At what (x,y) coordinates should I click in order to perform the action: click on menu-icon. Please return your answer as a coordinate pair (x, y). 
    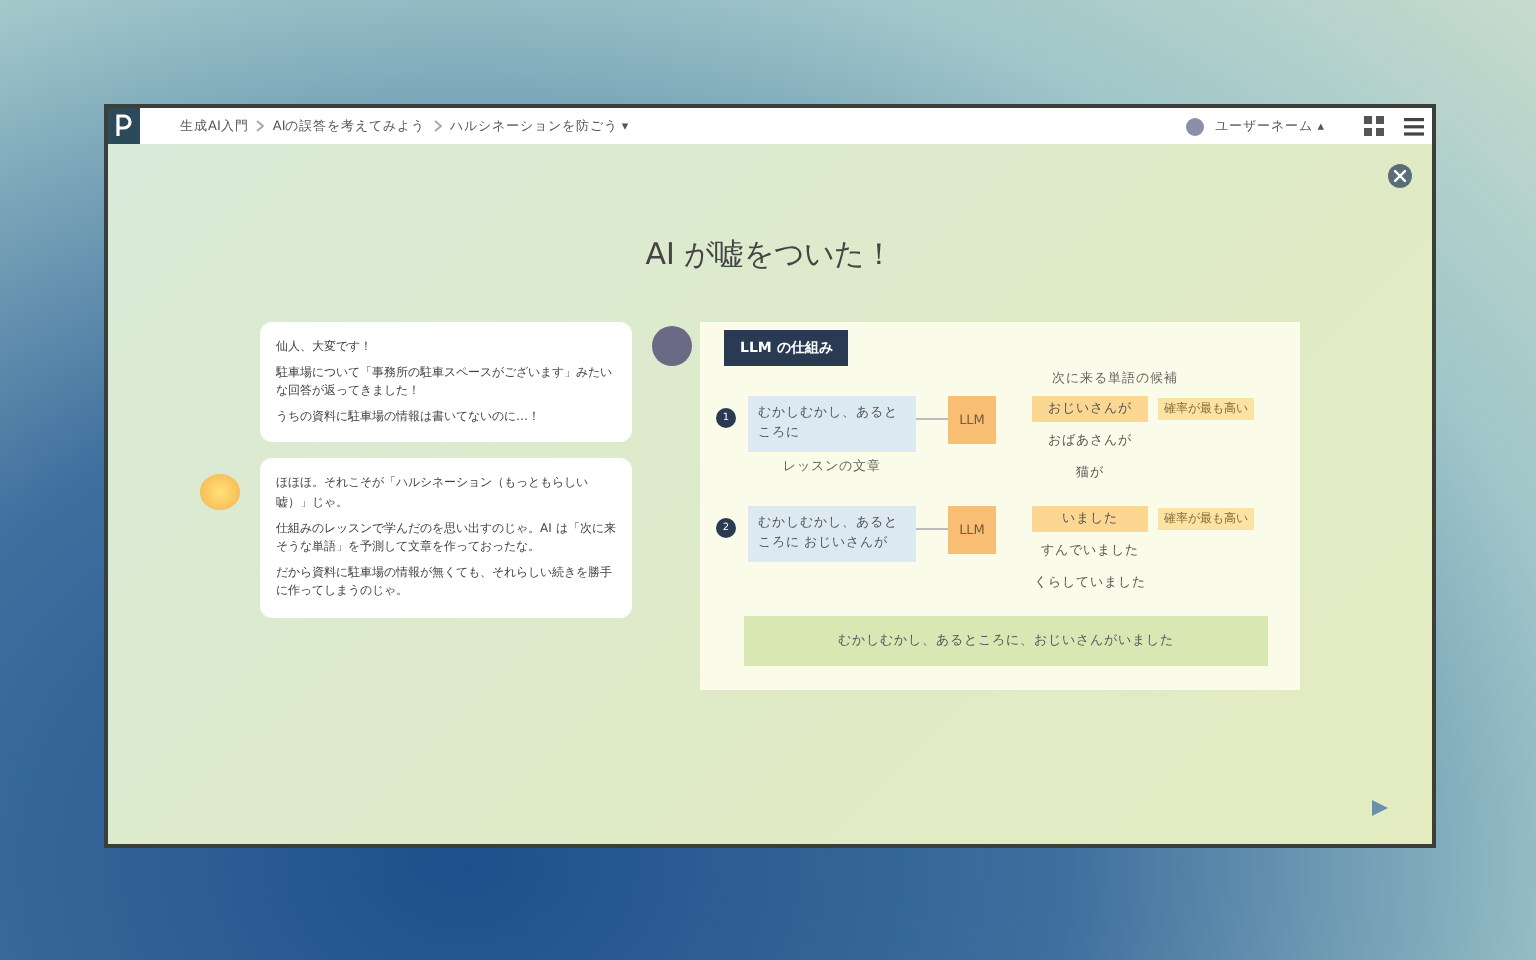
    Looking at the image, I should click on (1414, 126).